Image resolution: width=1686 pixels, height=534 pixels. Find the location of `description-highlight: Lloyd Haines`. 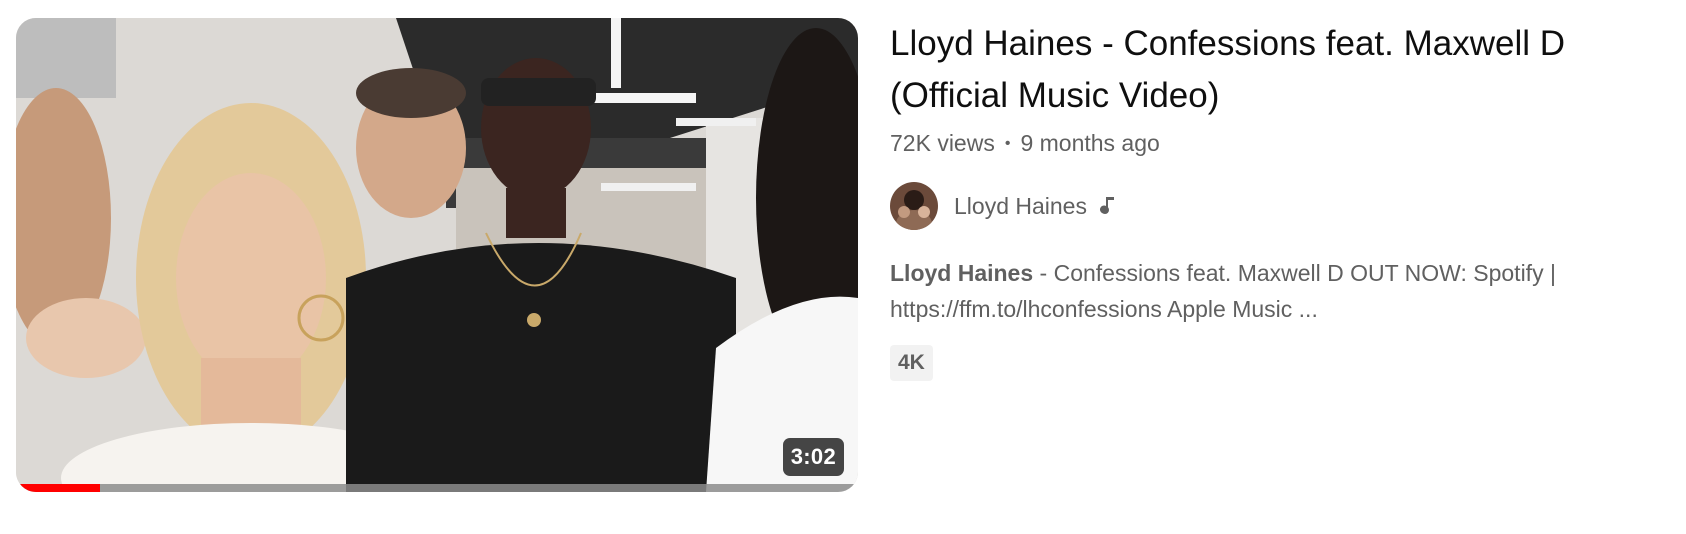

description-highlight: Lloyd Haines is located at coordinates (962, 273).